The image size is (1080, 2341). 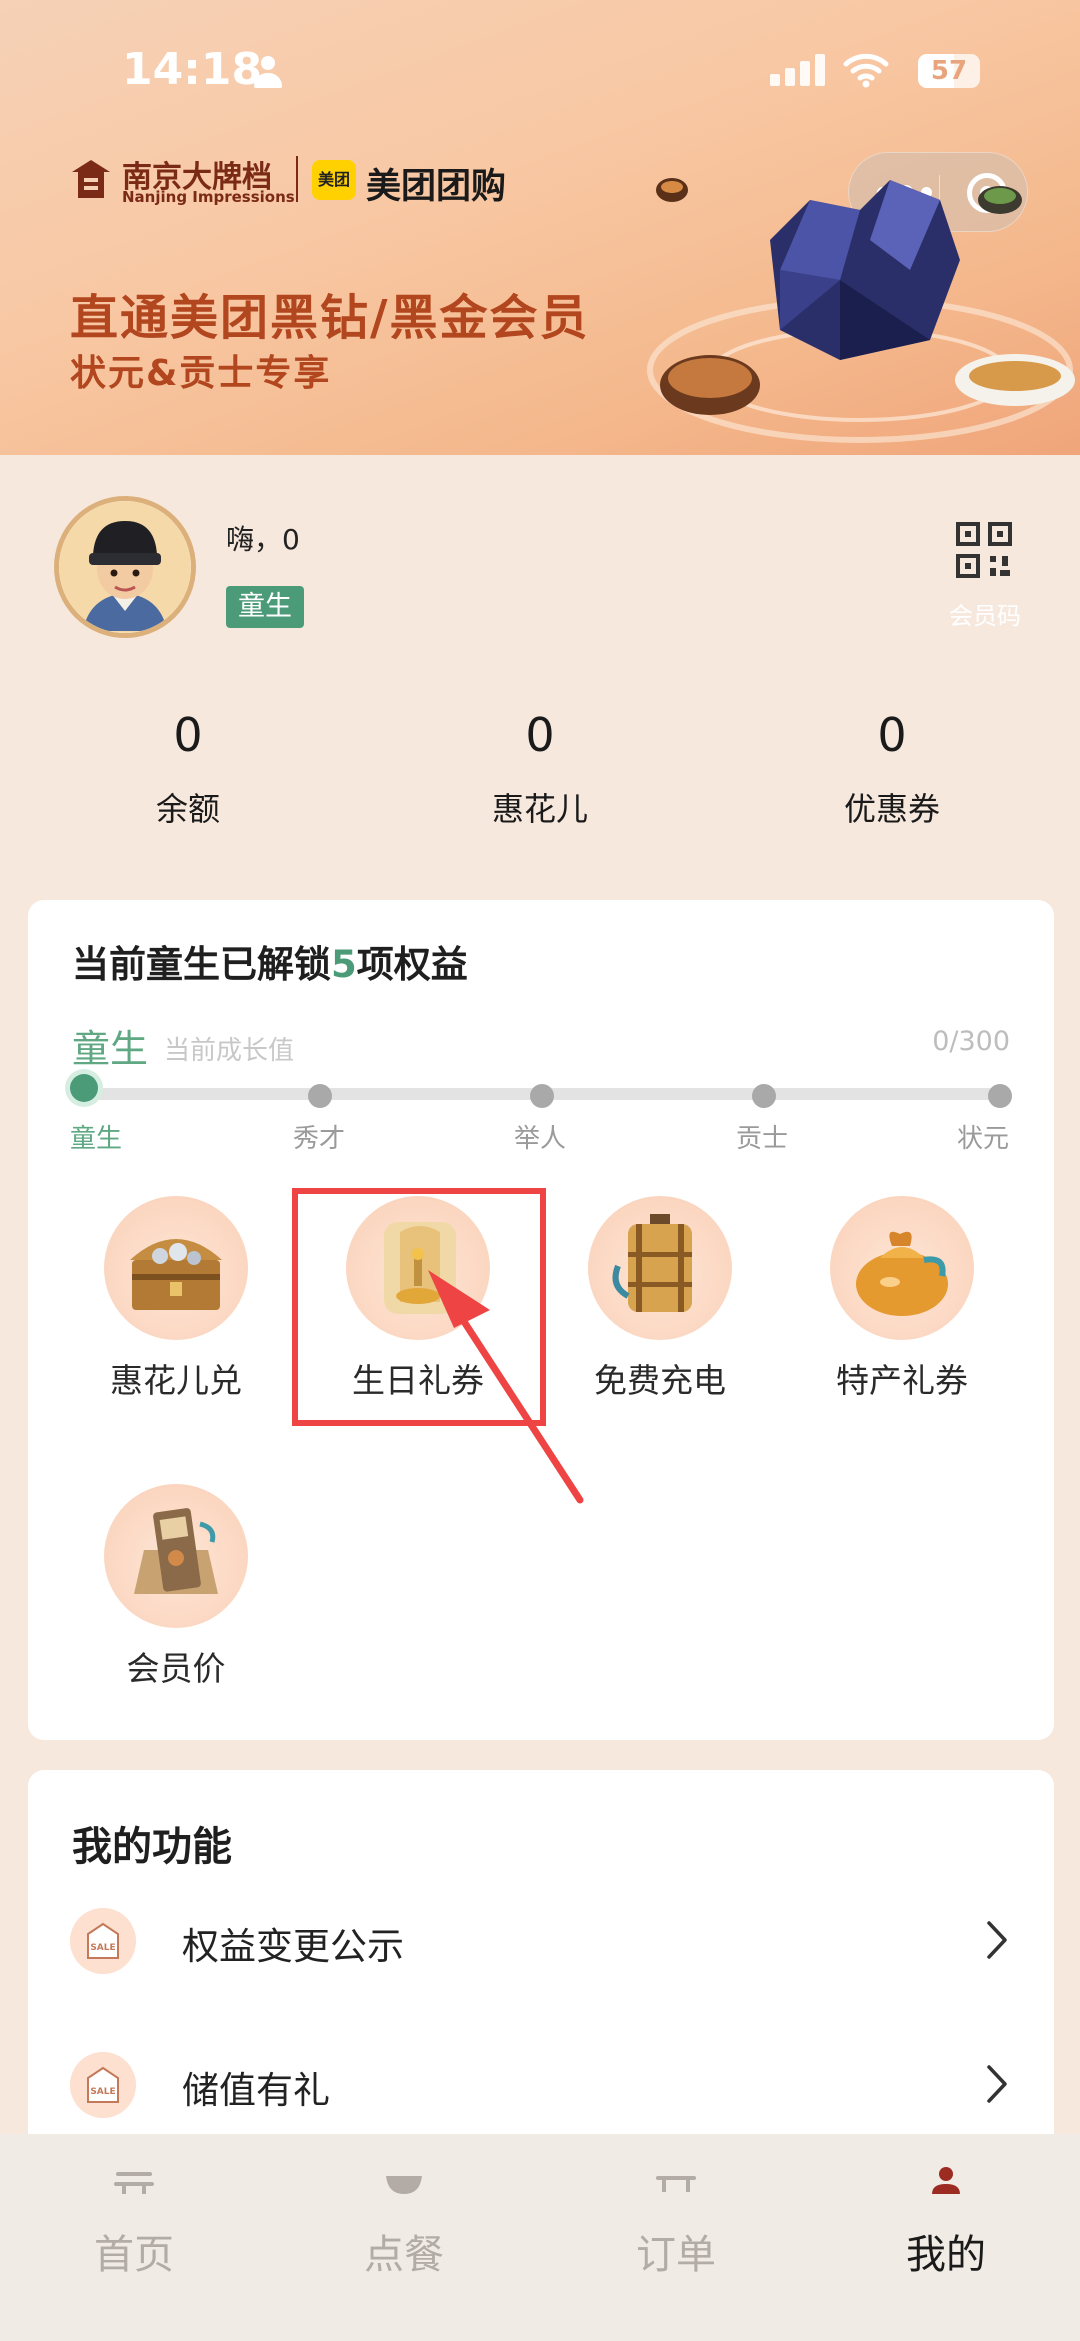 I want to click on qr-code-label: 会员码, so click(x=985, y=613).